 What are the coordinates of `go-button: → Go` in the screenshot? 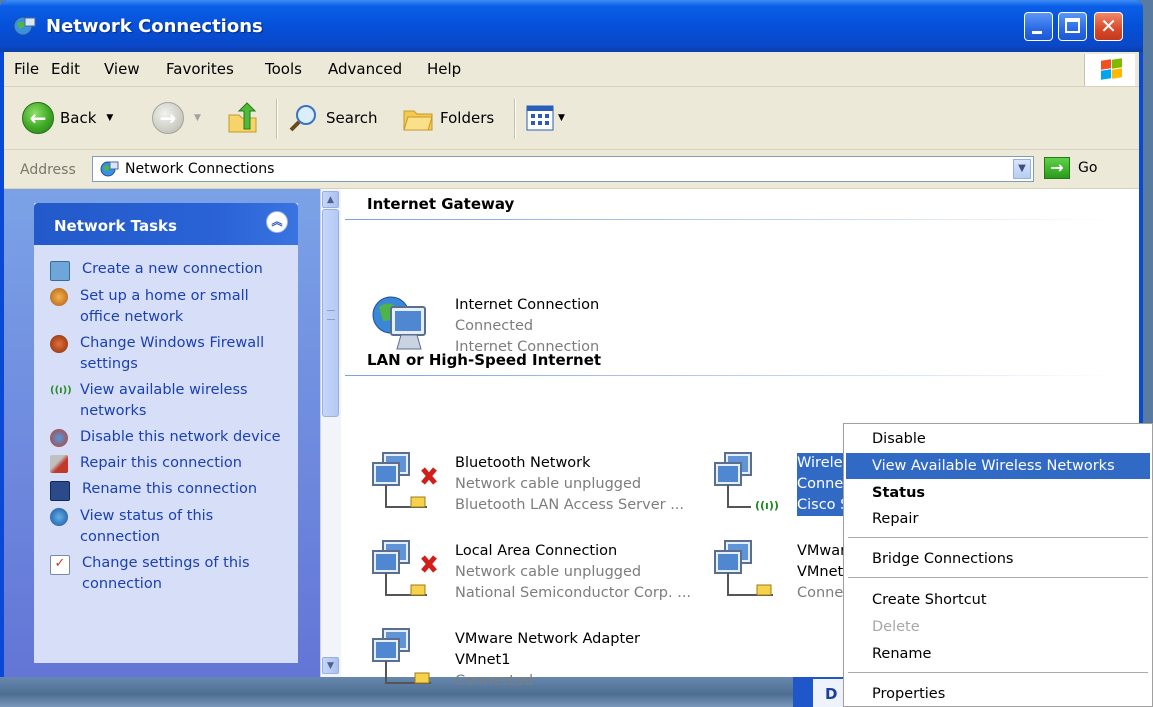 It's located at (1070, 168).